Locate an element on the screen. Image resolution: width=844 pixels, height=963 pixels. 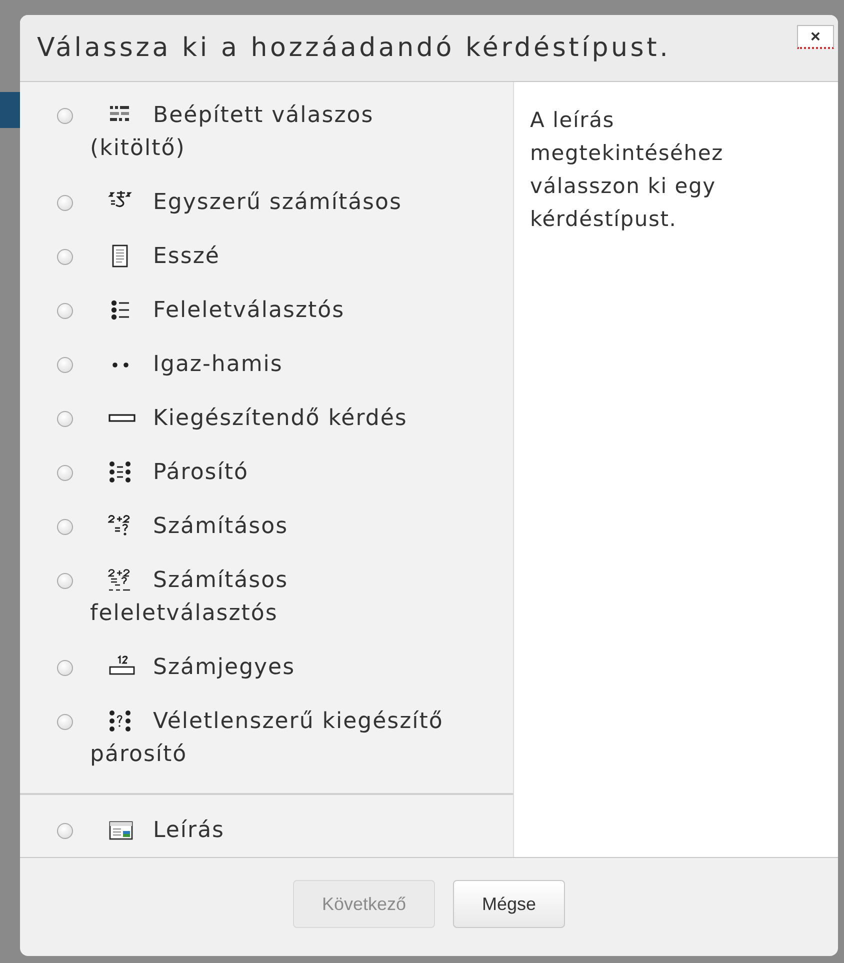
question-type-label: Egyszerű számításos is located at coordinates (276, 202).